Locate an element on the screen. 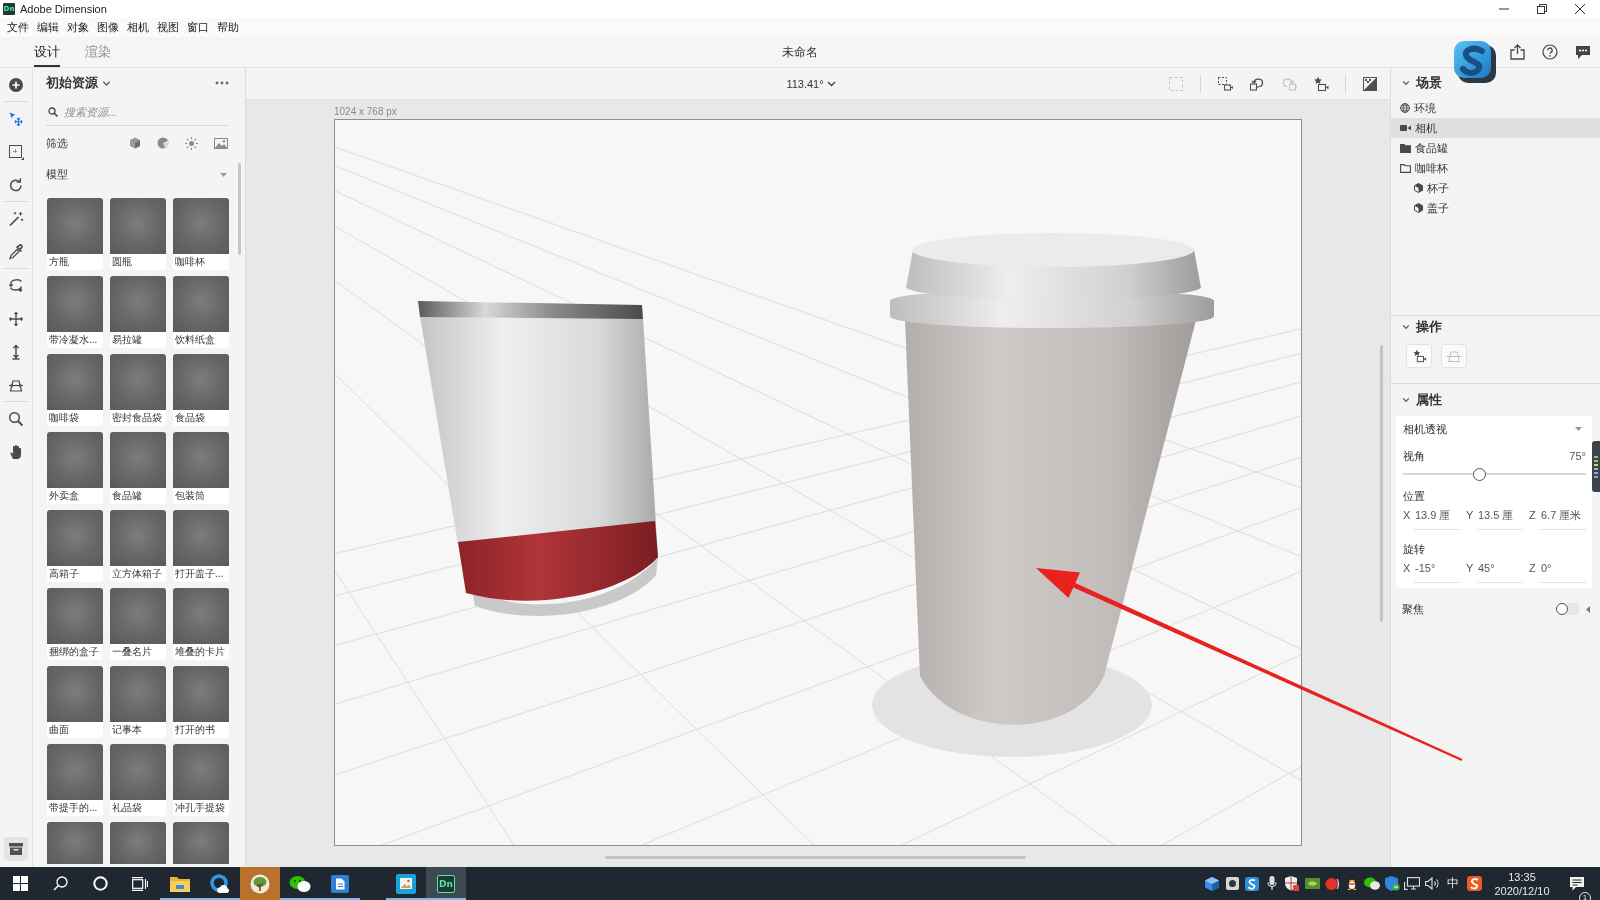  input-method-indicator: 中 is located at coordinates (1453, 883).